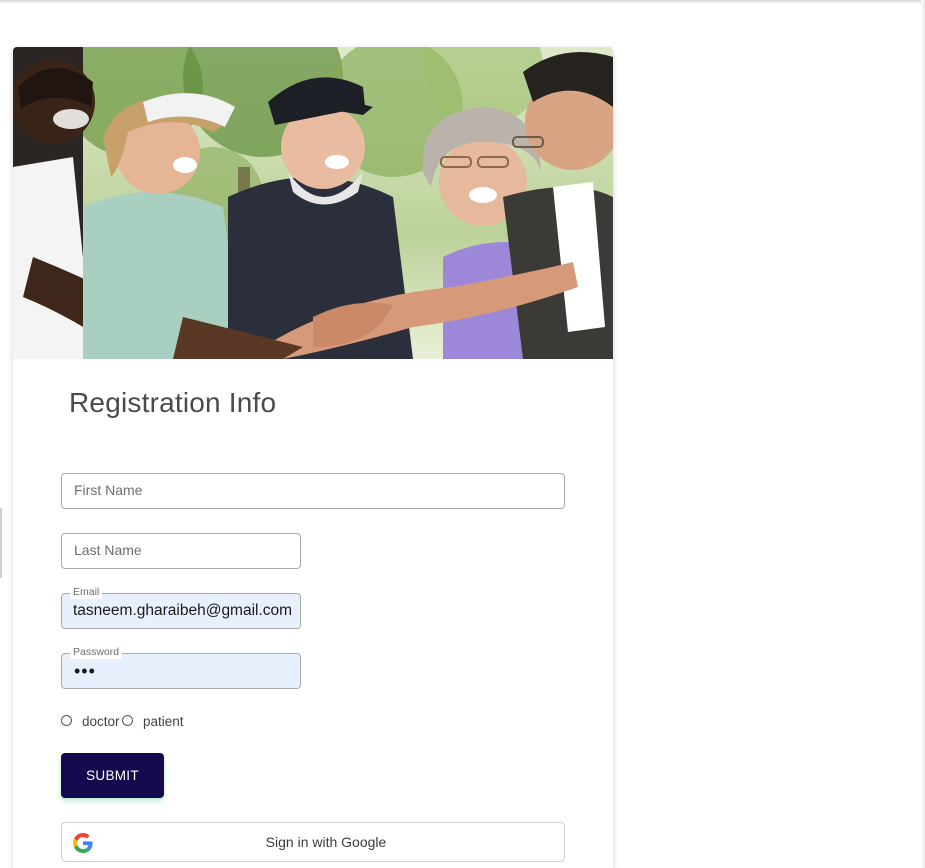 This screenshot has height=868, width=925. I want to click on doctor-radio-icon, so click(66, 720).